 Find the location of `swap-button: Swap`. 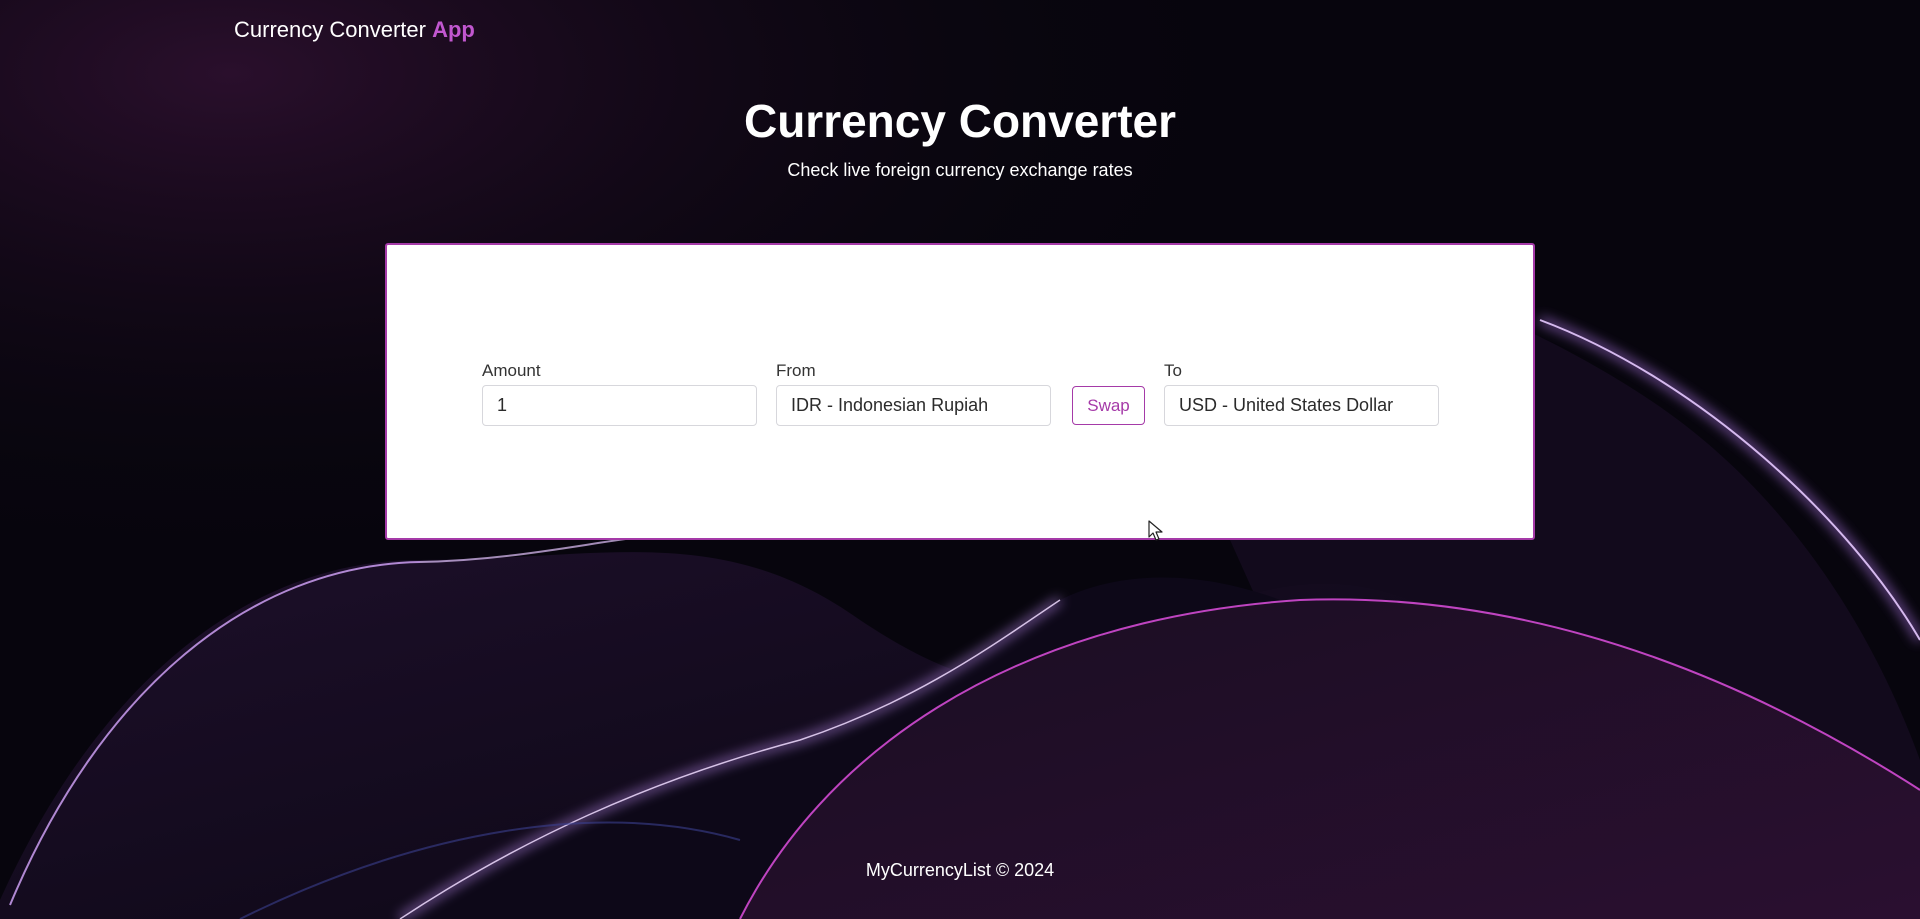

swap-button: Swap is located at coordinates (1108, 405).